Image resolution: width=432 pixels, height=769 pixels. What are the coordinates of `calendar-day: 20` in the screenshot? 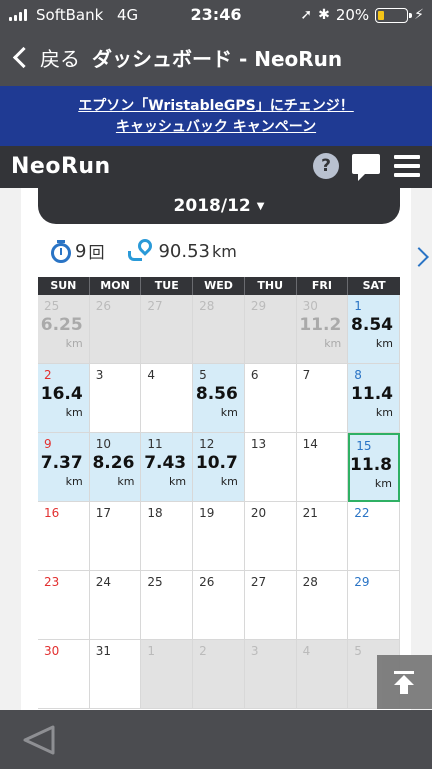 It's located at (270, 536).